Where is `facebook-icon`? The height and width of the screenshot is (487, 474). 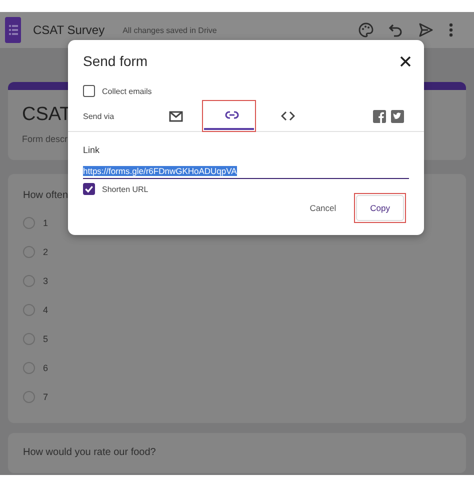
facebook-icon is located at coordinates (379, 116).